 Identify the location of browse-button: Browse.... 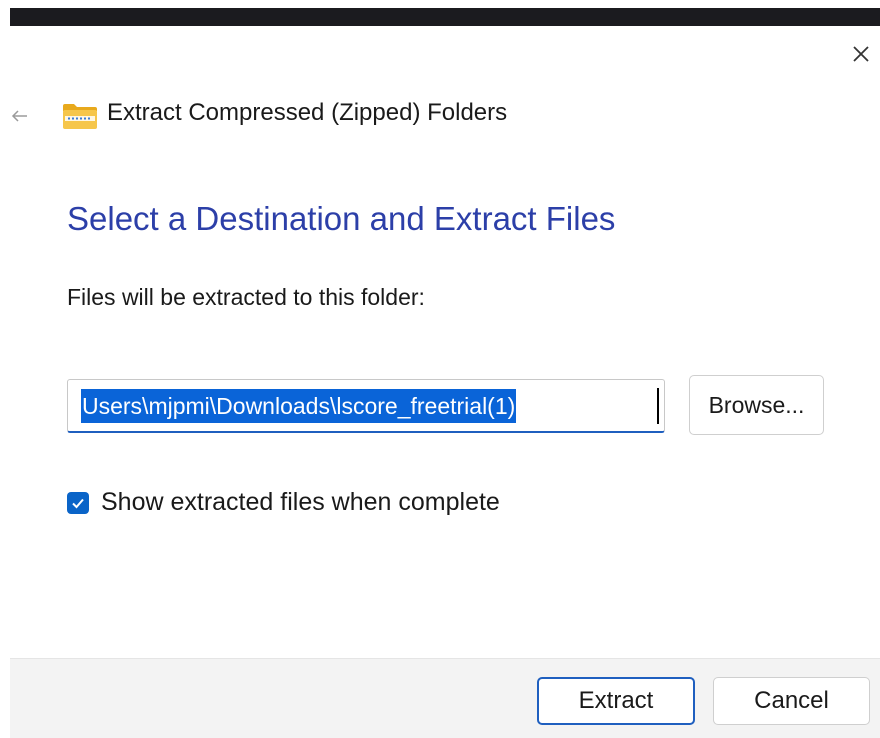
(756, 405).